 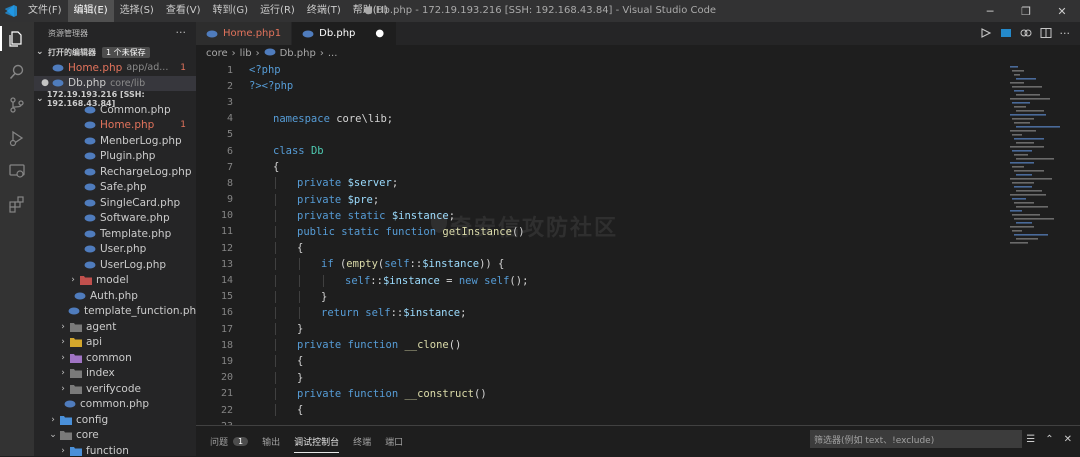 I want to click on code-token: self, so click(x=497, y=280).